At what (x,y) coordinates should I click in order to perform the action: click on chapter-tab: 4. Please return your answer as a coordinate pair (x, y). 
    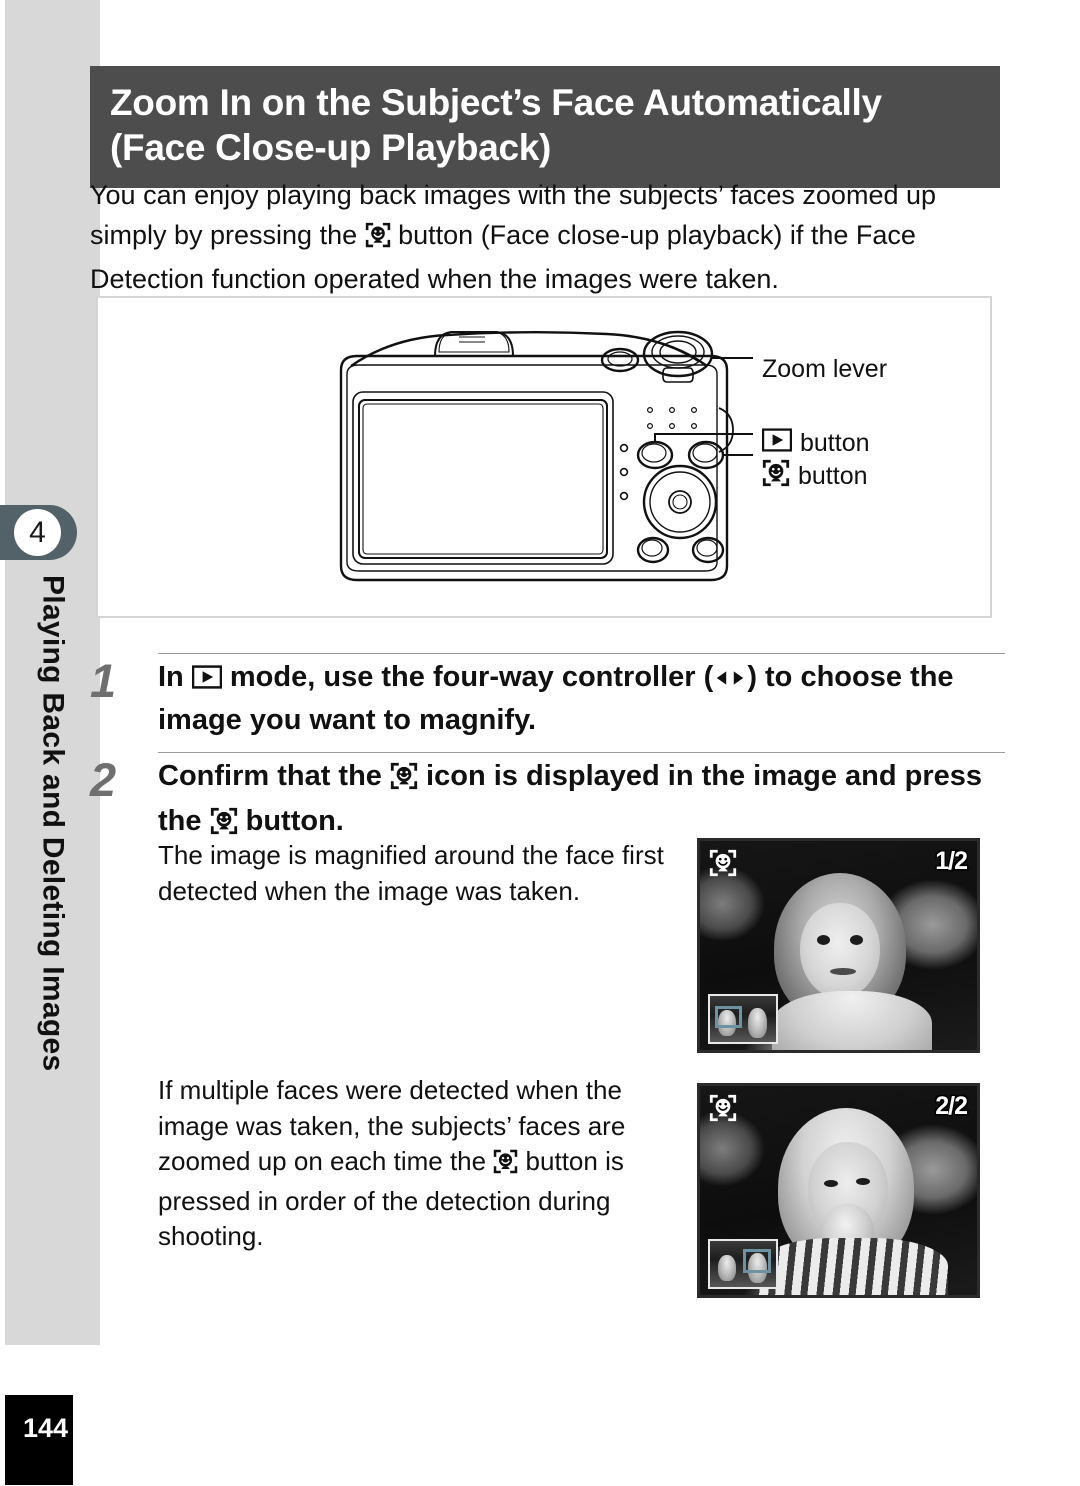
    Looking at the image, I should click on (38, 532).